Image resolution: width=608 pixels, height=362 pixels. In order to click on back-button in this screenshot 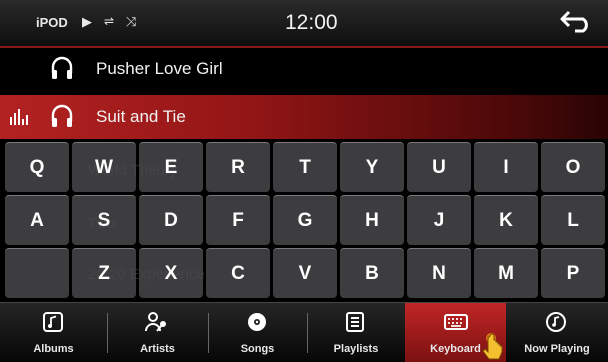, I will do `click(576, 24)`.